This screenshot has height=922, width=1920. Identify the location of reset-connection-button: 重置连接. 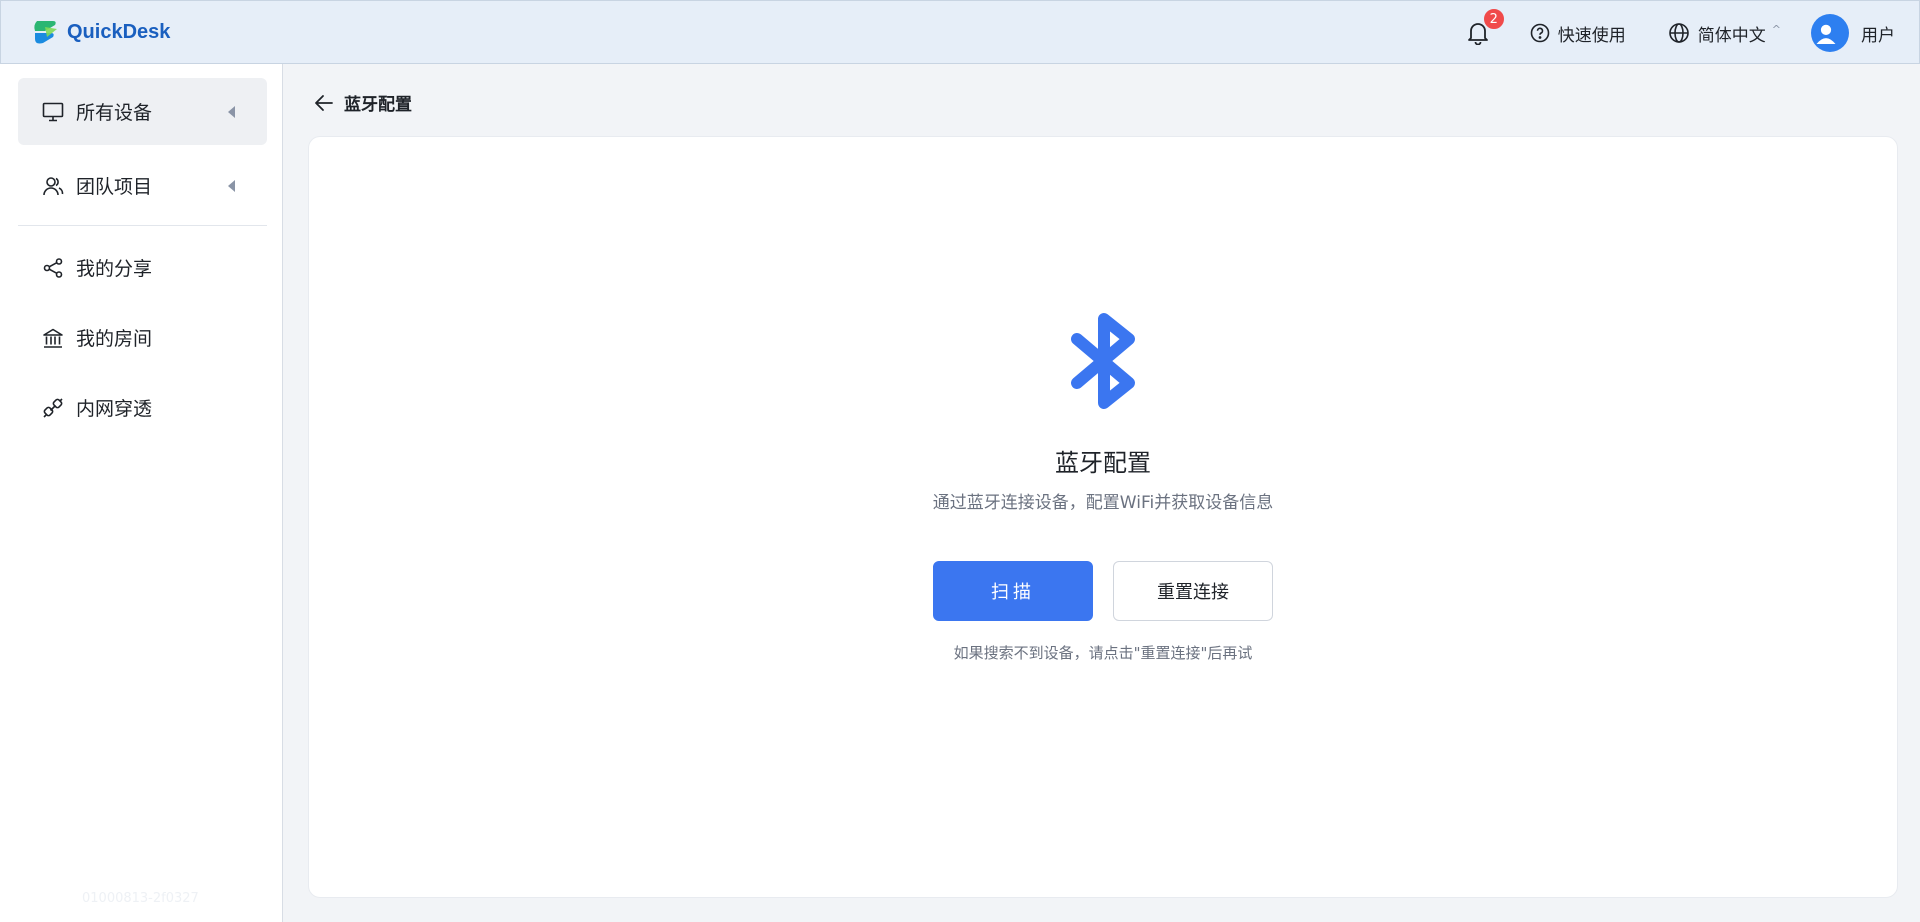
(1193, 591).